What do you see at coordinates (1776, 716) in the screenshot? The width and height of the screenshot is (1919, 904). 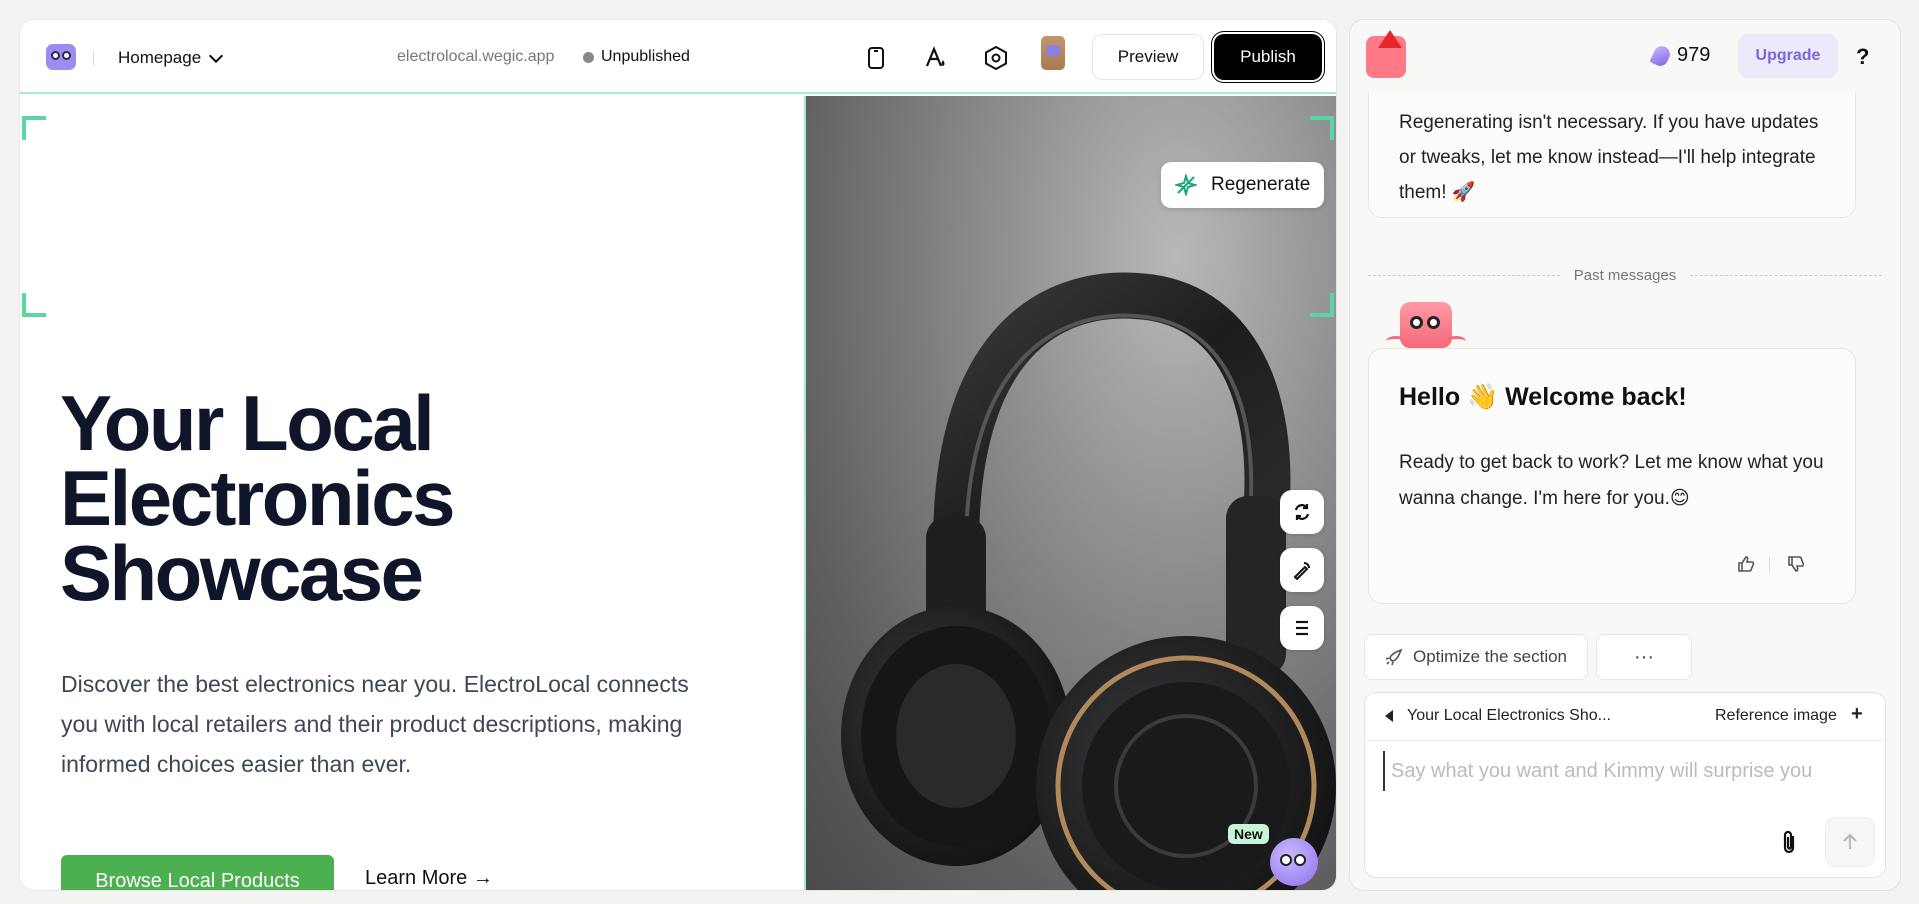 I see `reference-image-button: Reference image` at bounding box center [1776, 716].